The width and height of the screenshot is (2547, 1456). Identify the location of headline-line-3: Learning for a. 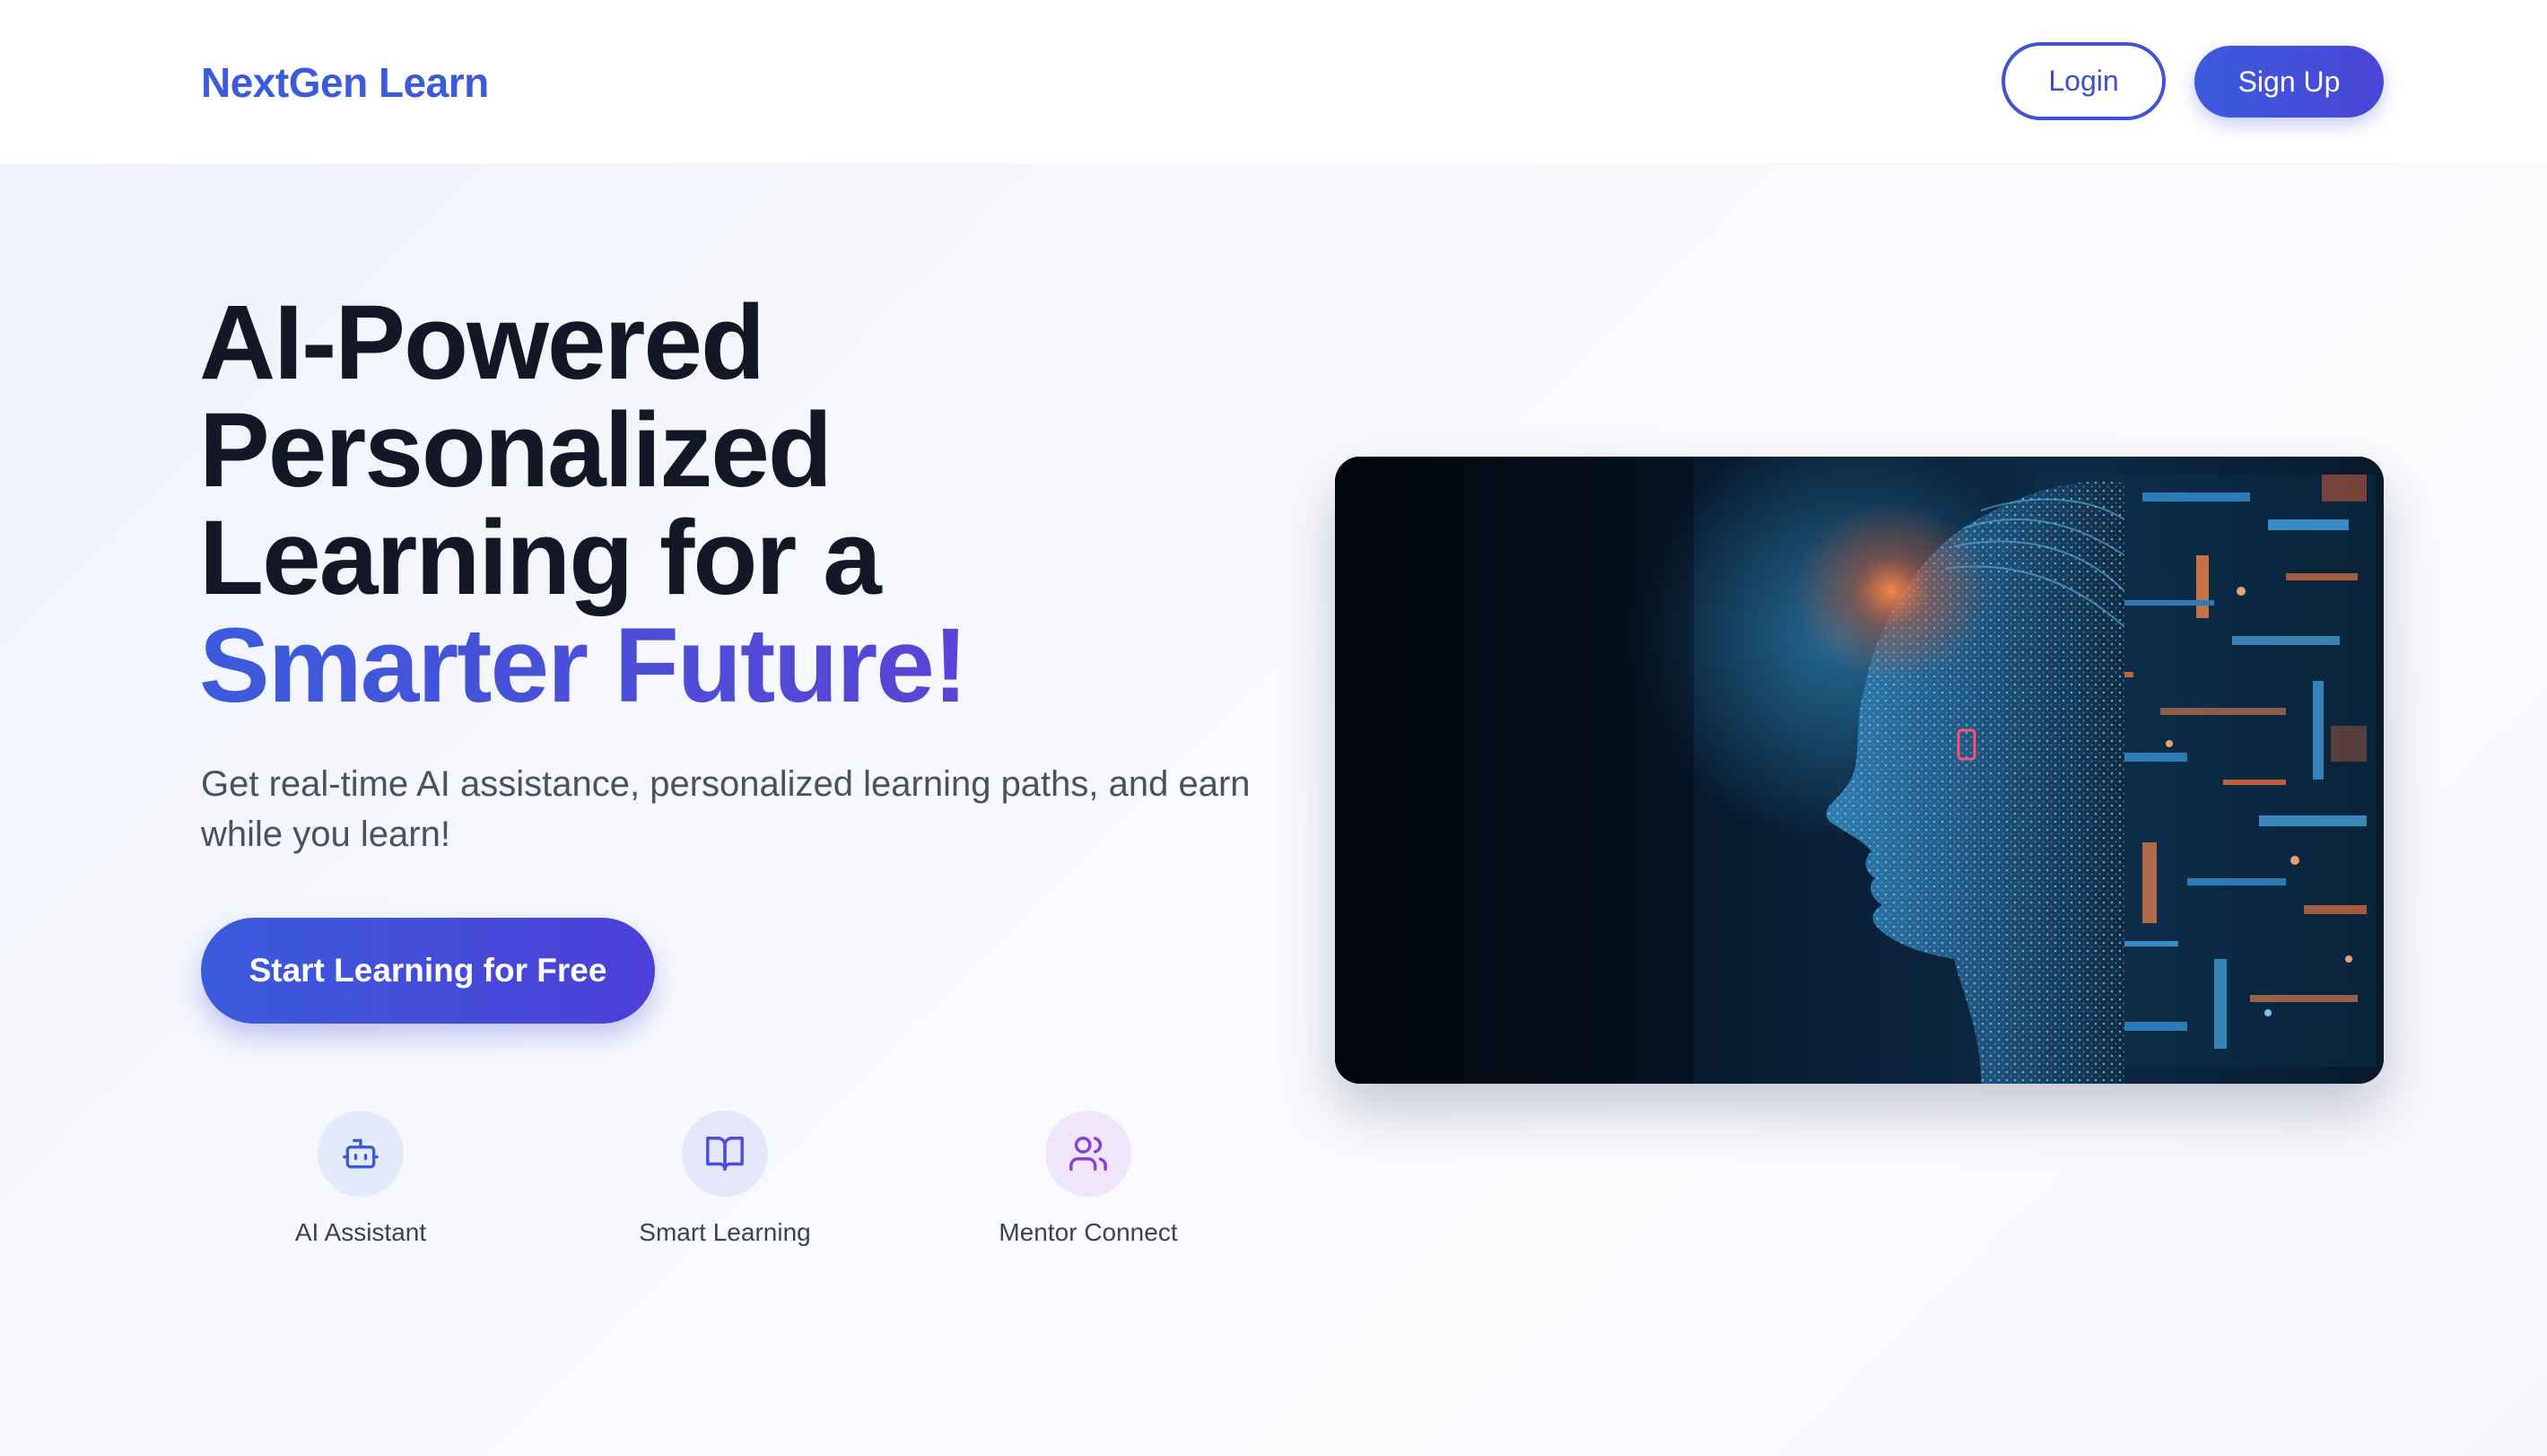
(540, 558).